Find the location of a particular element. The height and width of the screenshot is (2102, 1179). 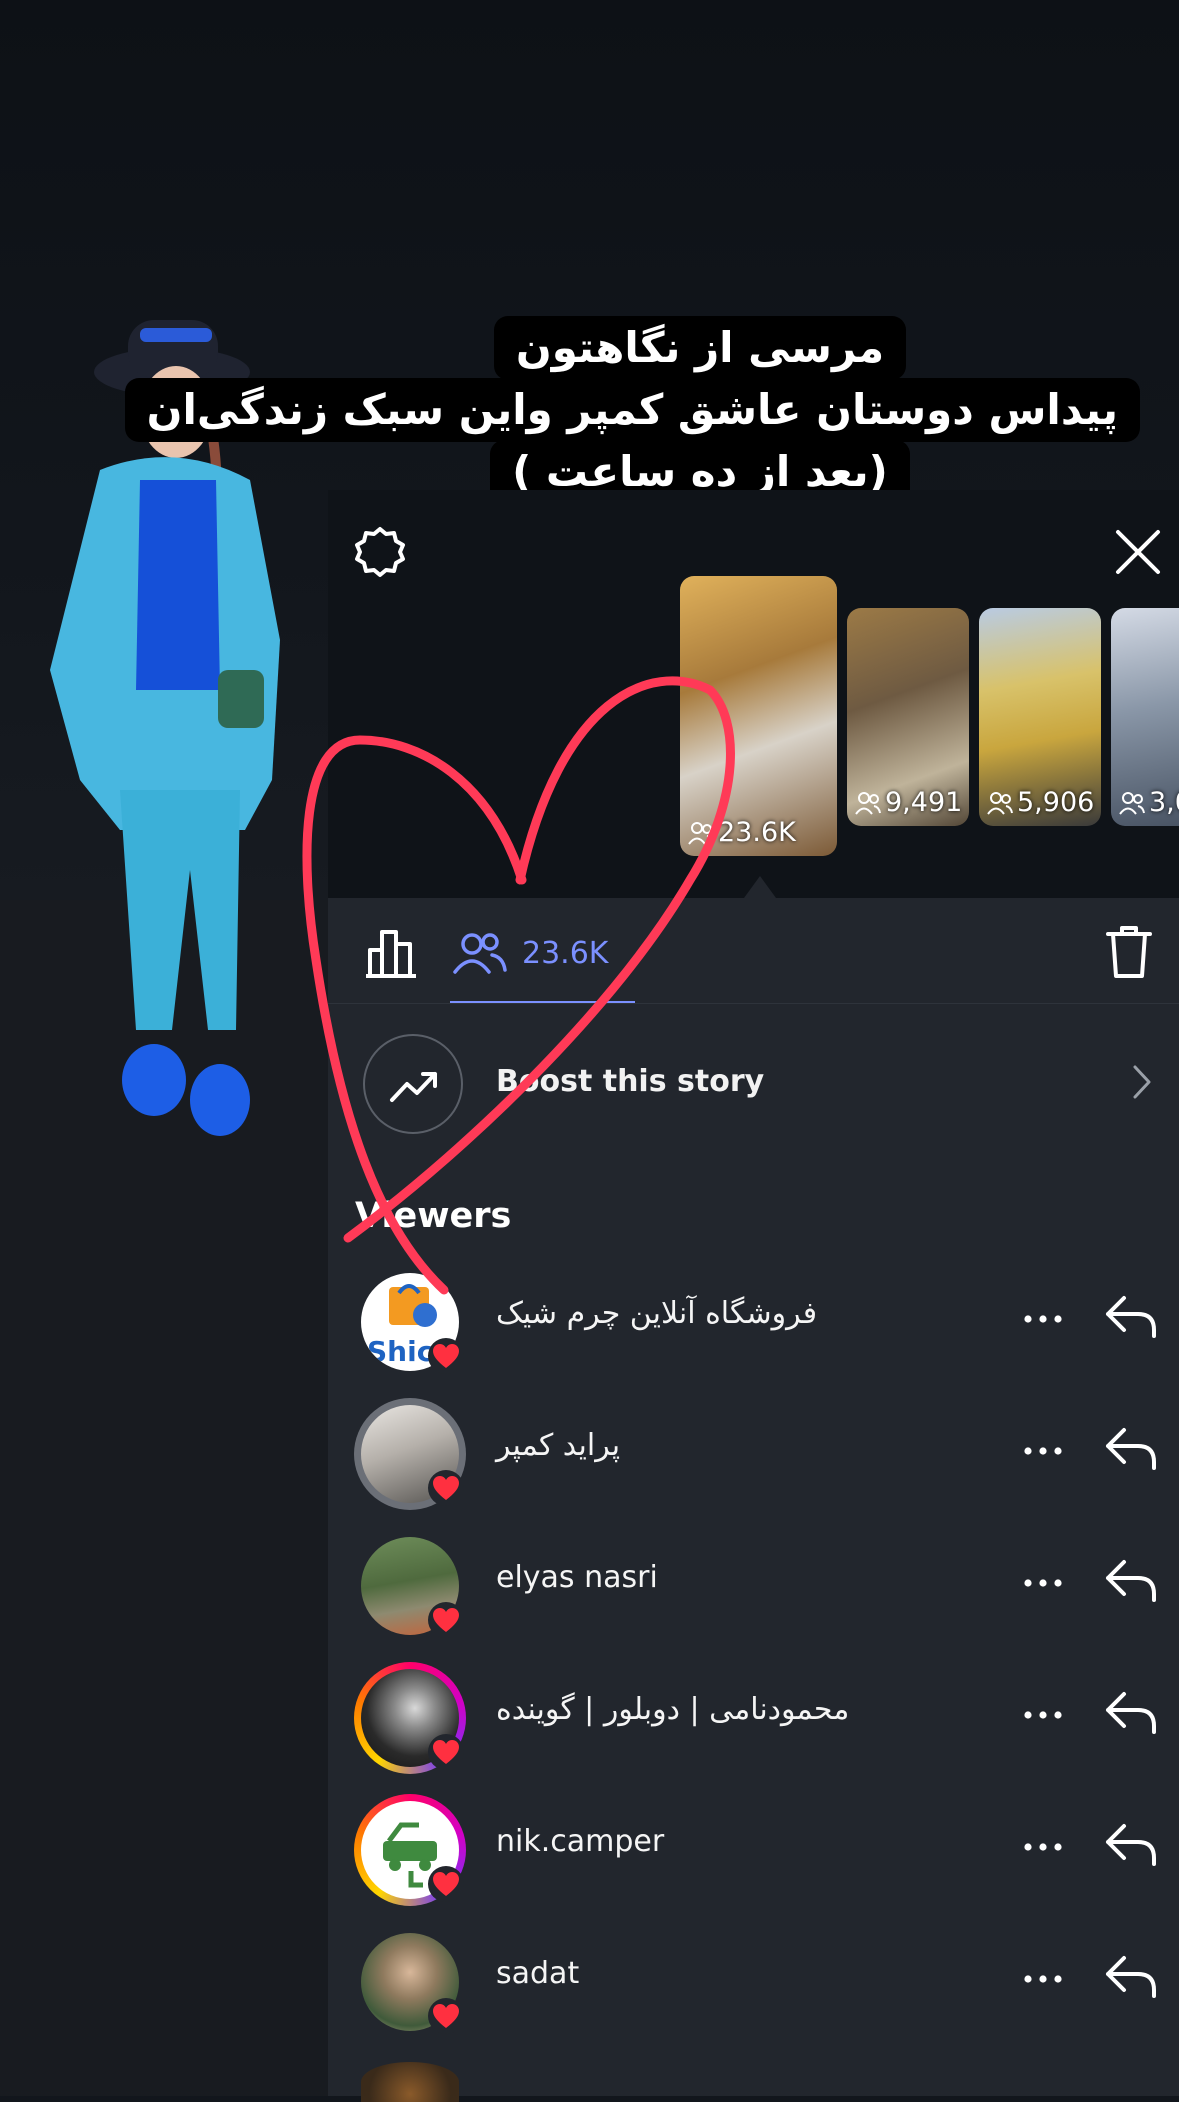

viewer-name: sadat is located at coordinates (537, 1973).